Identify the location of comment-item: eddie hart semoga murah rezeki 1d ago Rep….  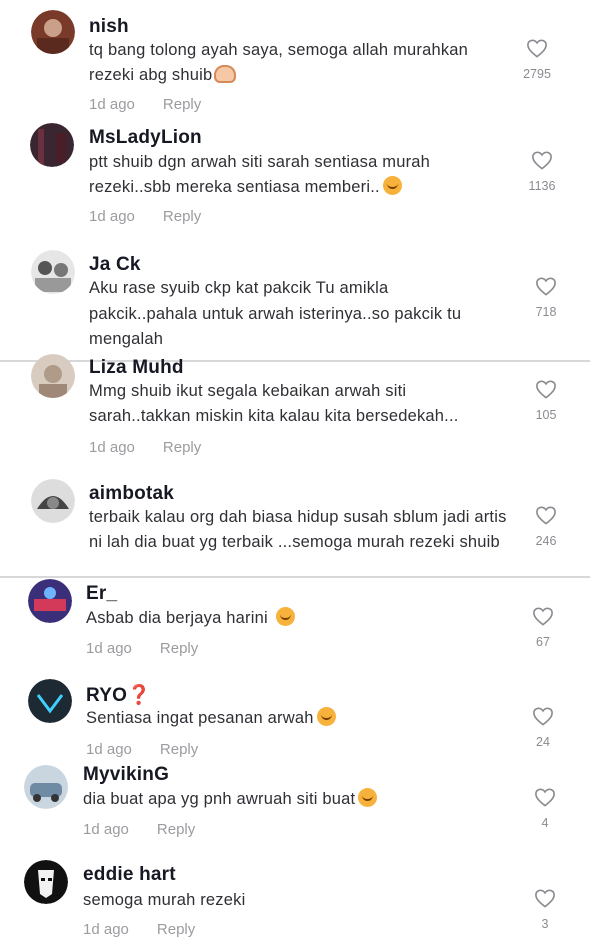
(295, 903).